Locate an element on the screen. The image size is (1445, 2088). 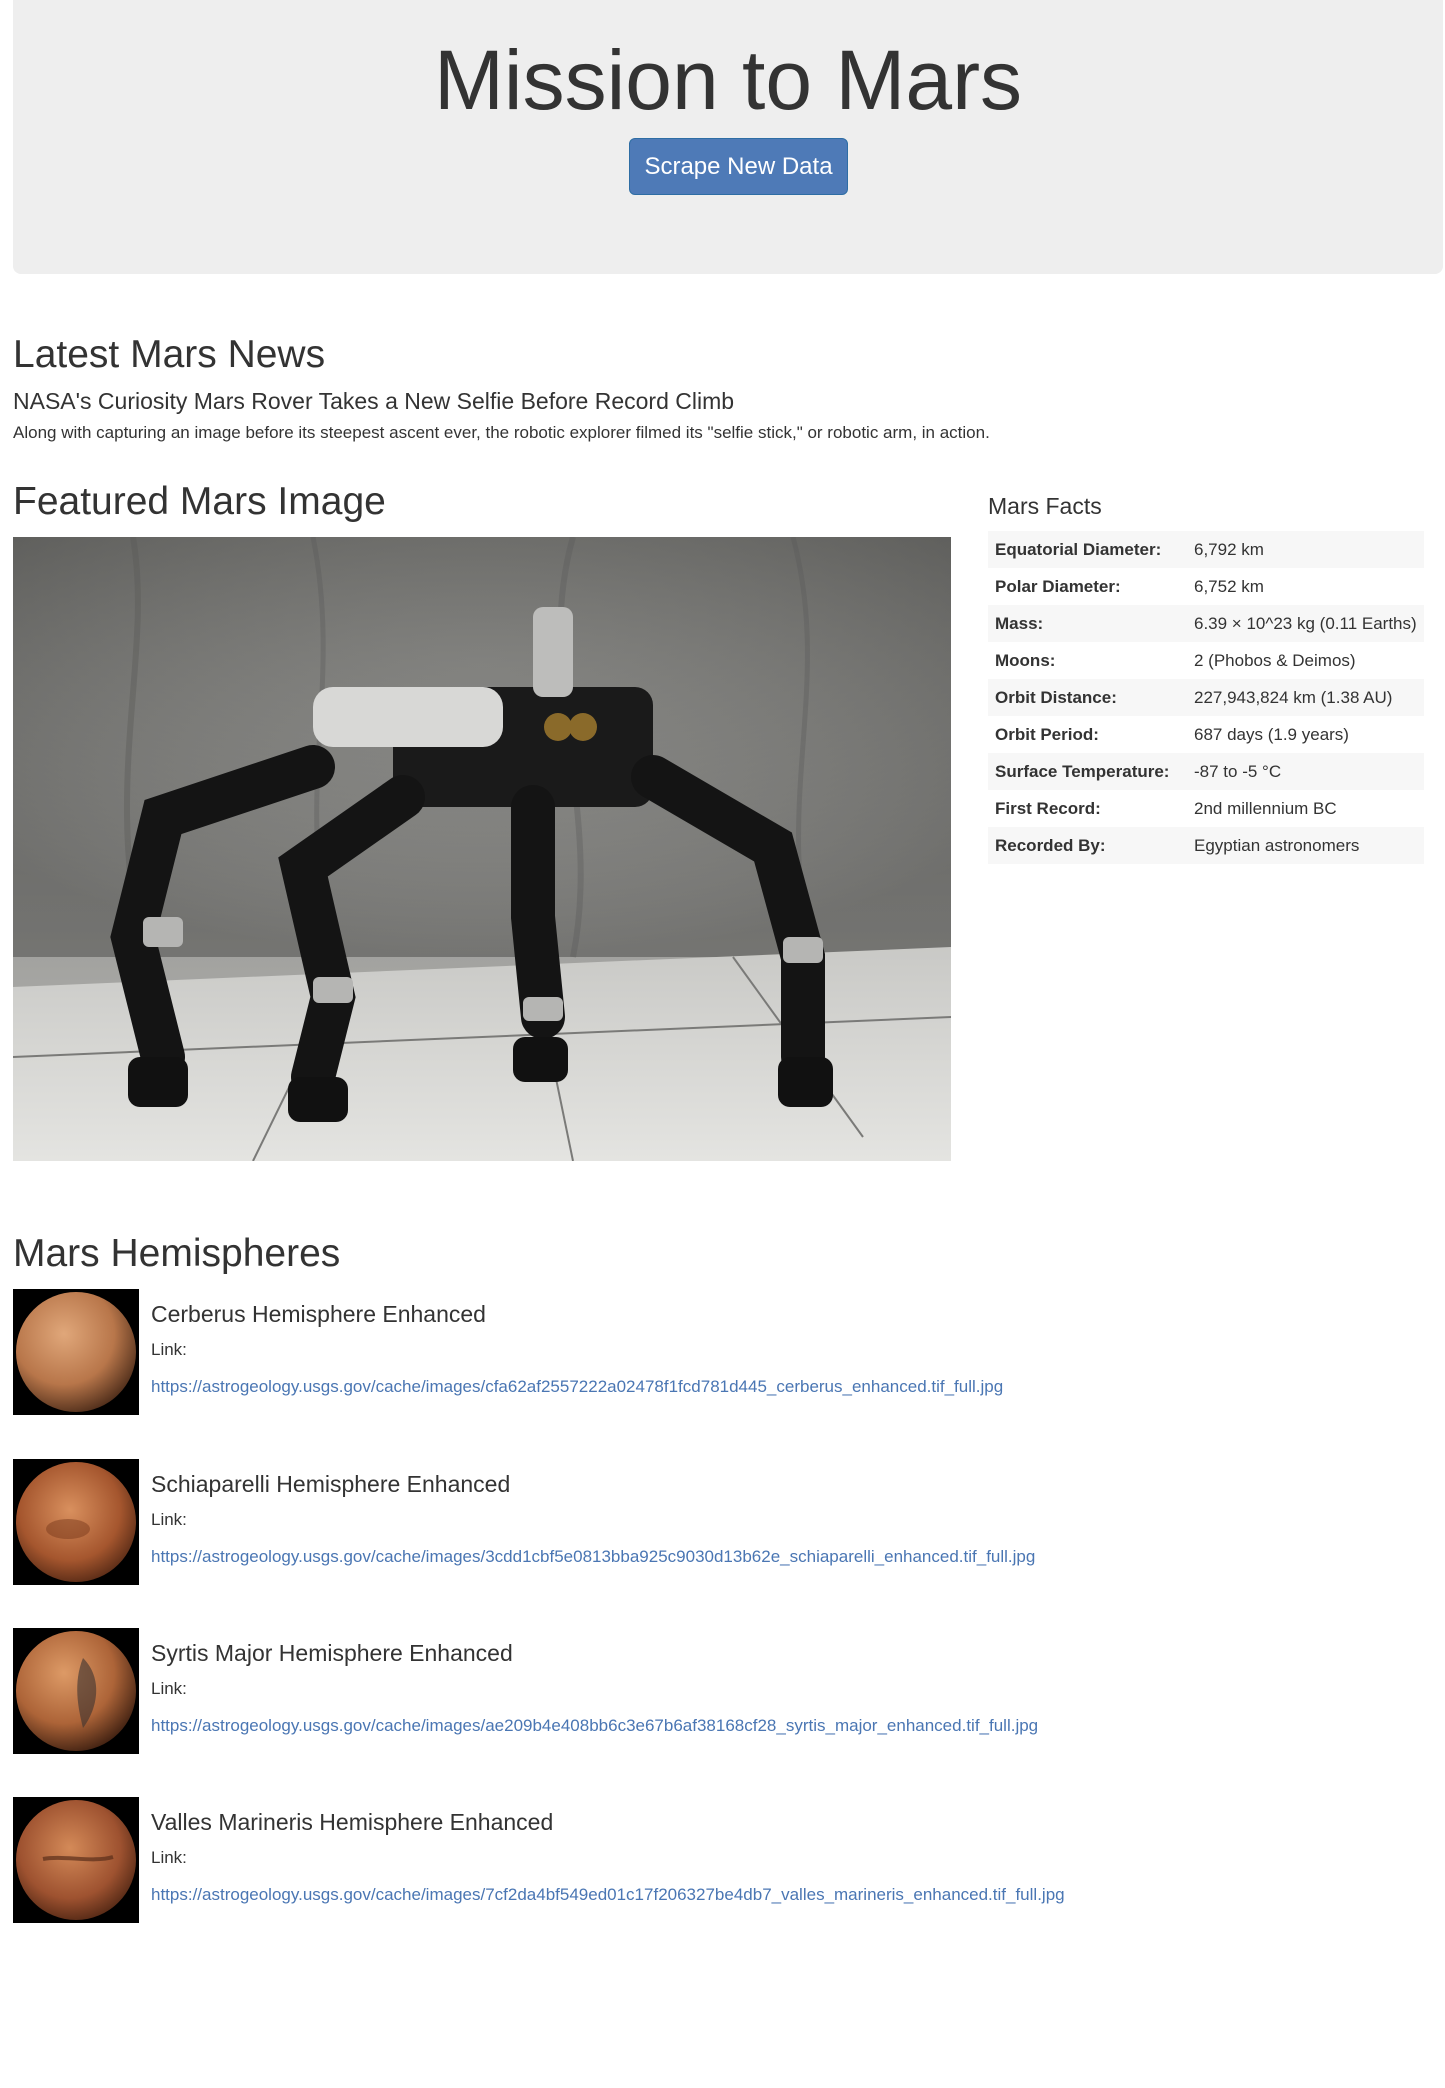
fact-value: 227,943,824 km (1.38 AU) is located at coordinates (1305, 697).